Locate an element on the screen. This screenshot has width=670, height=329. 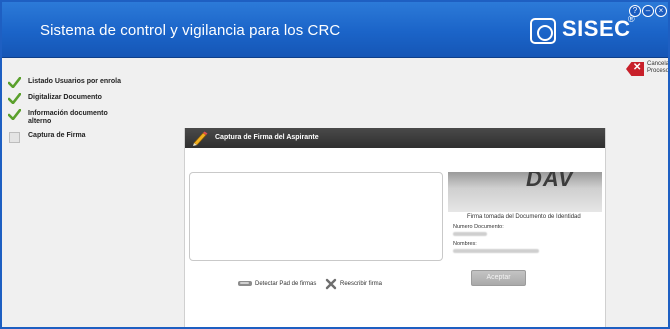
doc-number-value is located at coordinates (470, 234).